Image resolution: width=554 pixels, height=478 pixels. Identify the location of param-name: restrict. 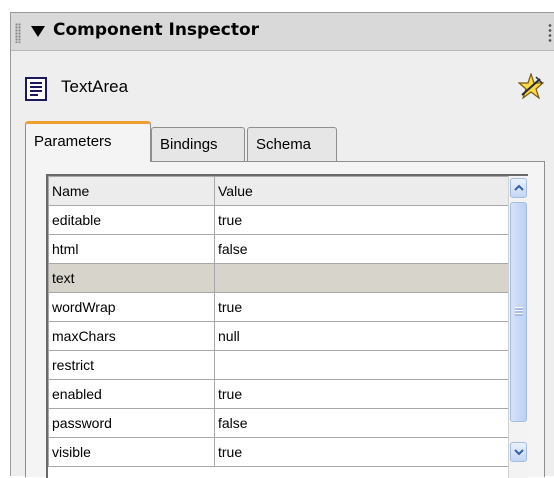
(131, 365).